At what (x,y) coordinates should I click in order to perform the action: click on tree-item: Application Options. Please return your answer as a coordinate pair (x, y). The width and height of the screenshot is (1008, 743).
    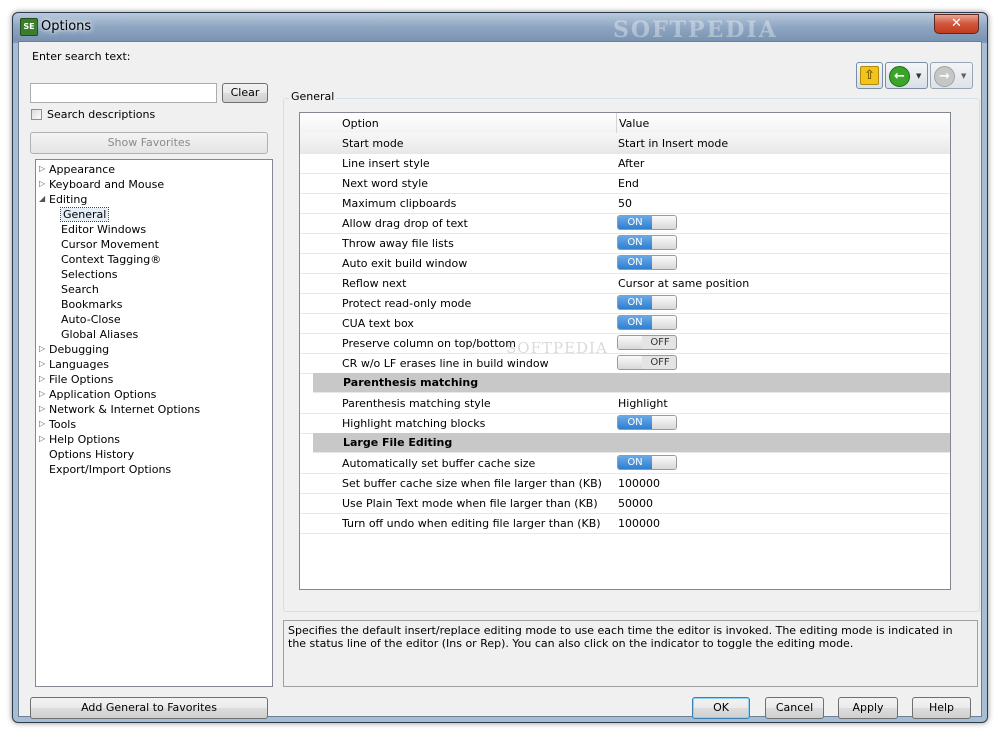
    Looking at the image, I should click on (102, 394).